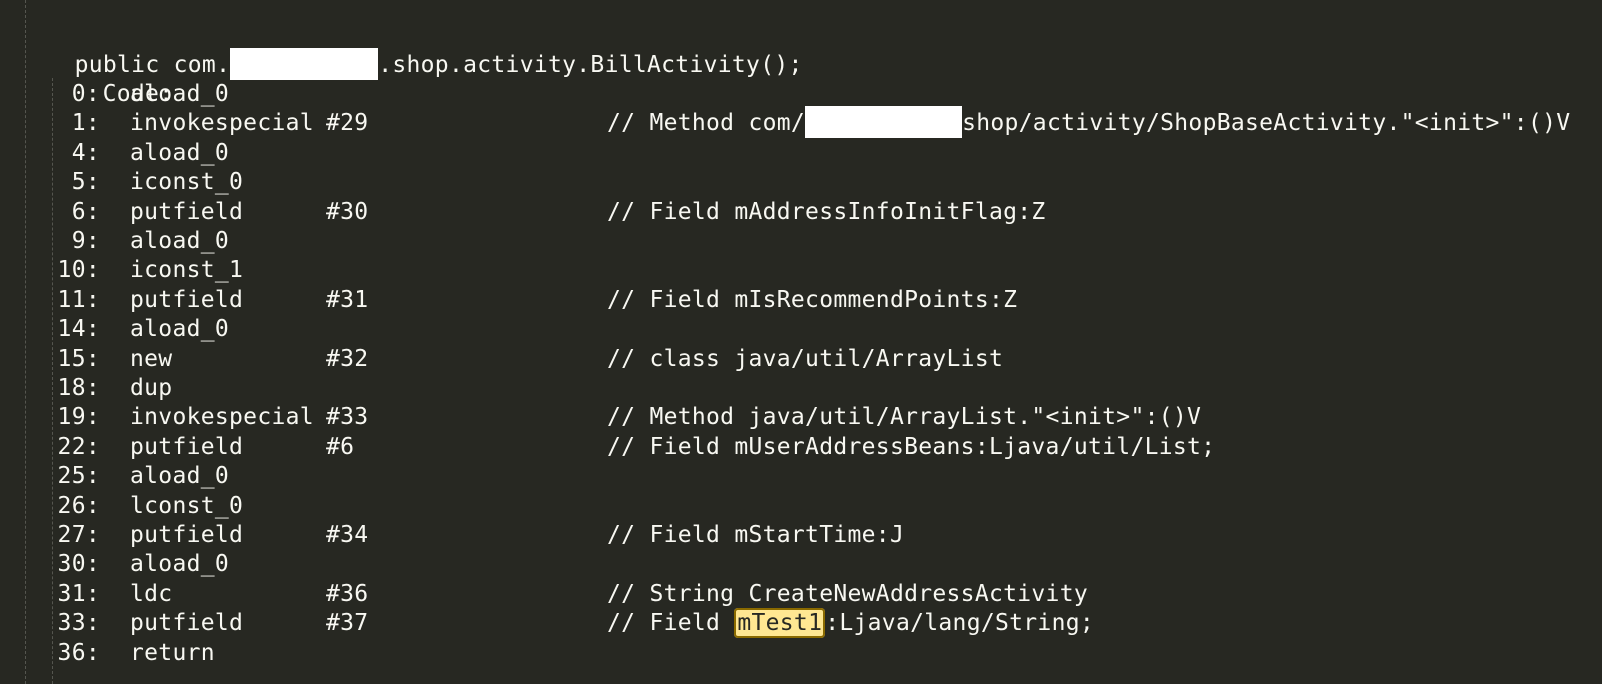 The height and width of the screenshot is (684, 1602). Describe the element at coordinates (801, 329) in the screenshot. I see `instruction-row: 14: aload_0` at that location.